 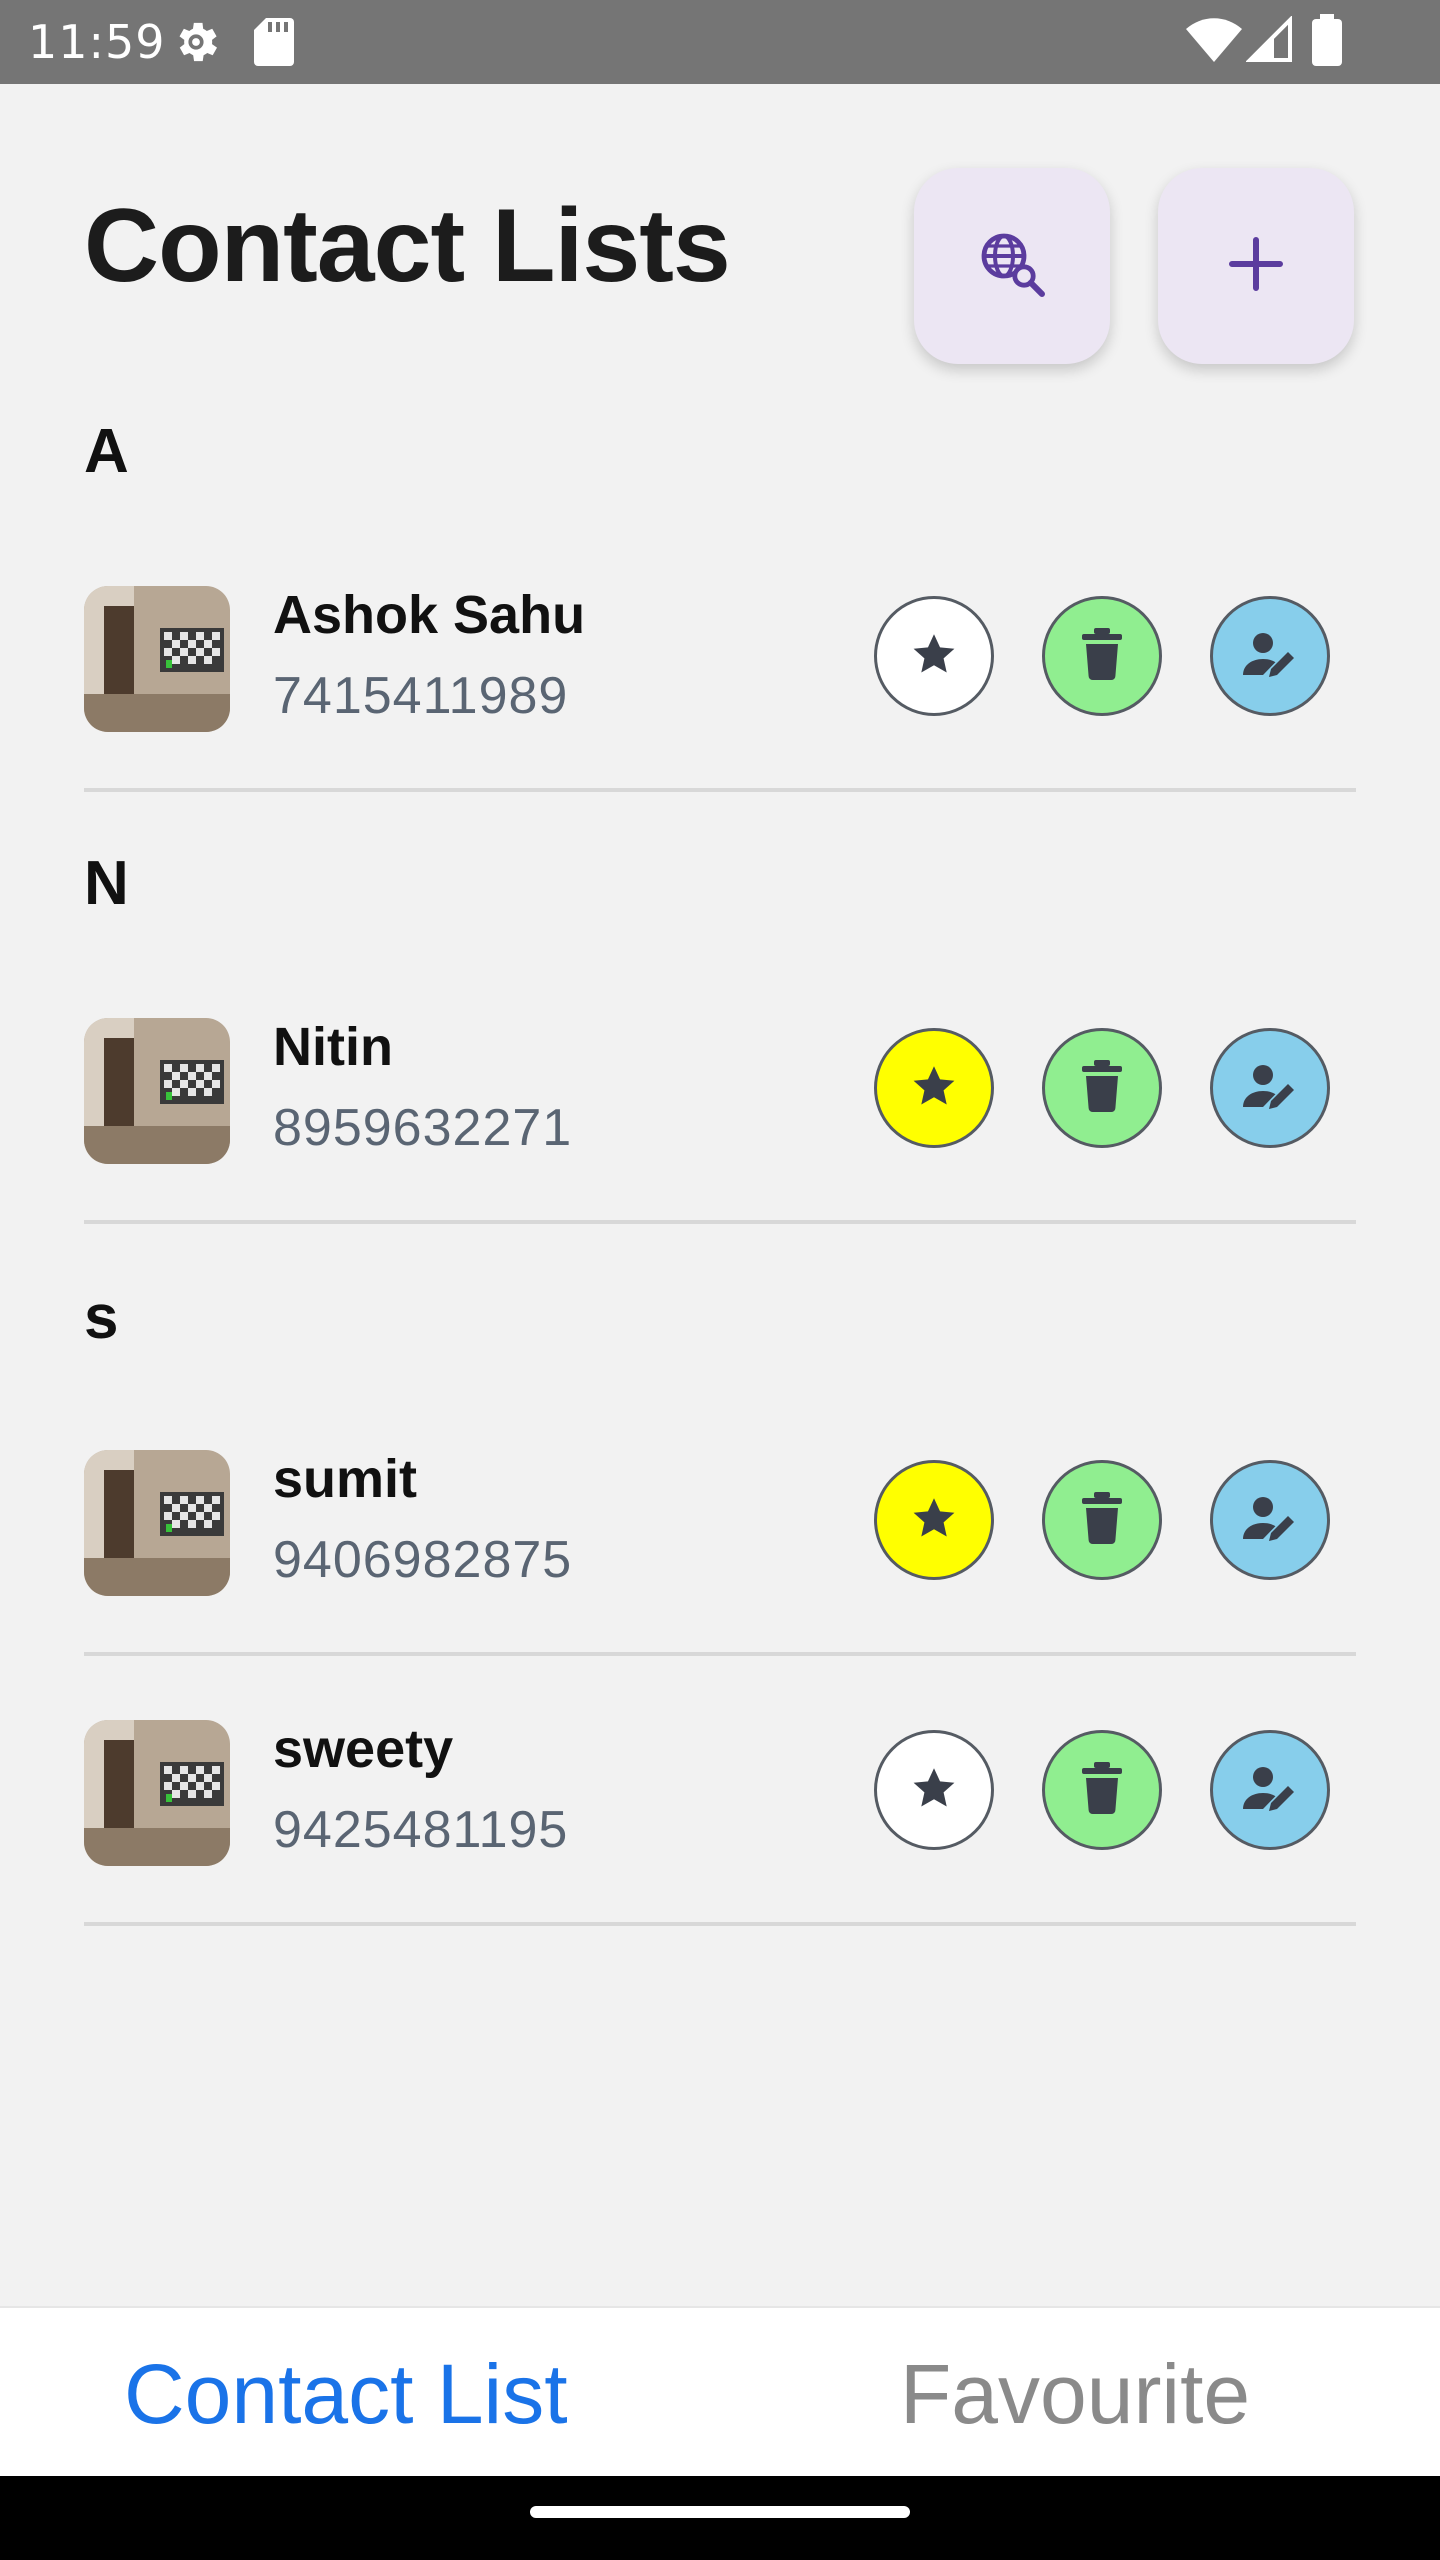 I want to click on contact-name: Nitin, so click(x=333, y=1047).